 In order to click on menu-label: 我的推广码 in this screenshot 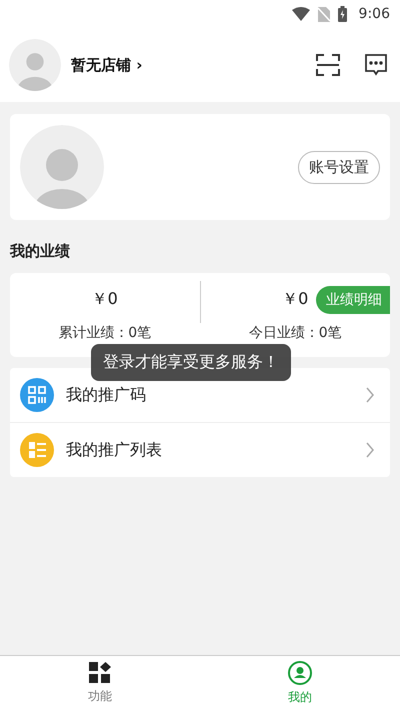, I will do `click(106, 395)`.